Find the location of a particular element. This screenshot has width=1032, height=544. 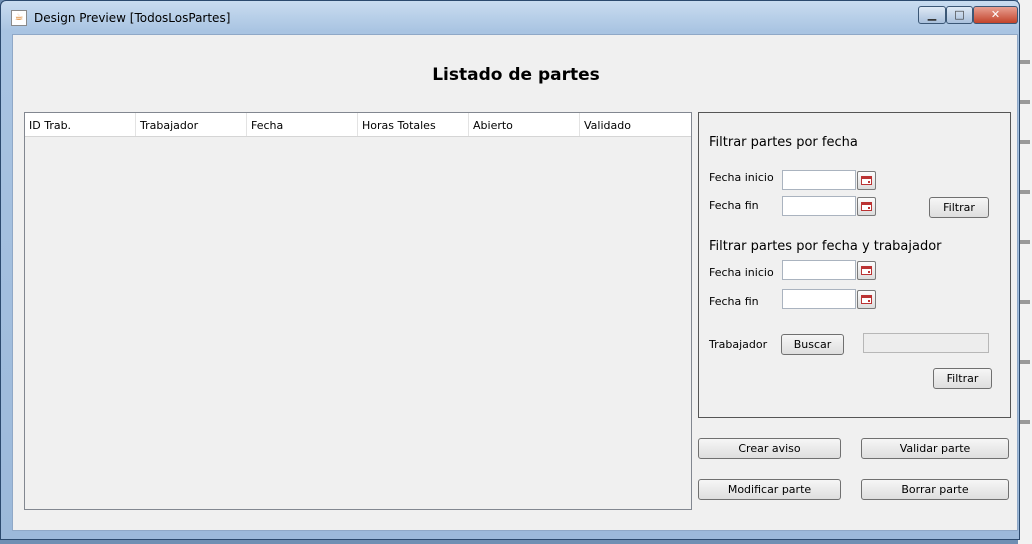

page-title: Listado de partes is located at coordinates (516, 75).